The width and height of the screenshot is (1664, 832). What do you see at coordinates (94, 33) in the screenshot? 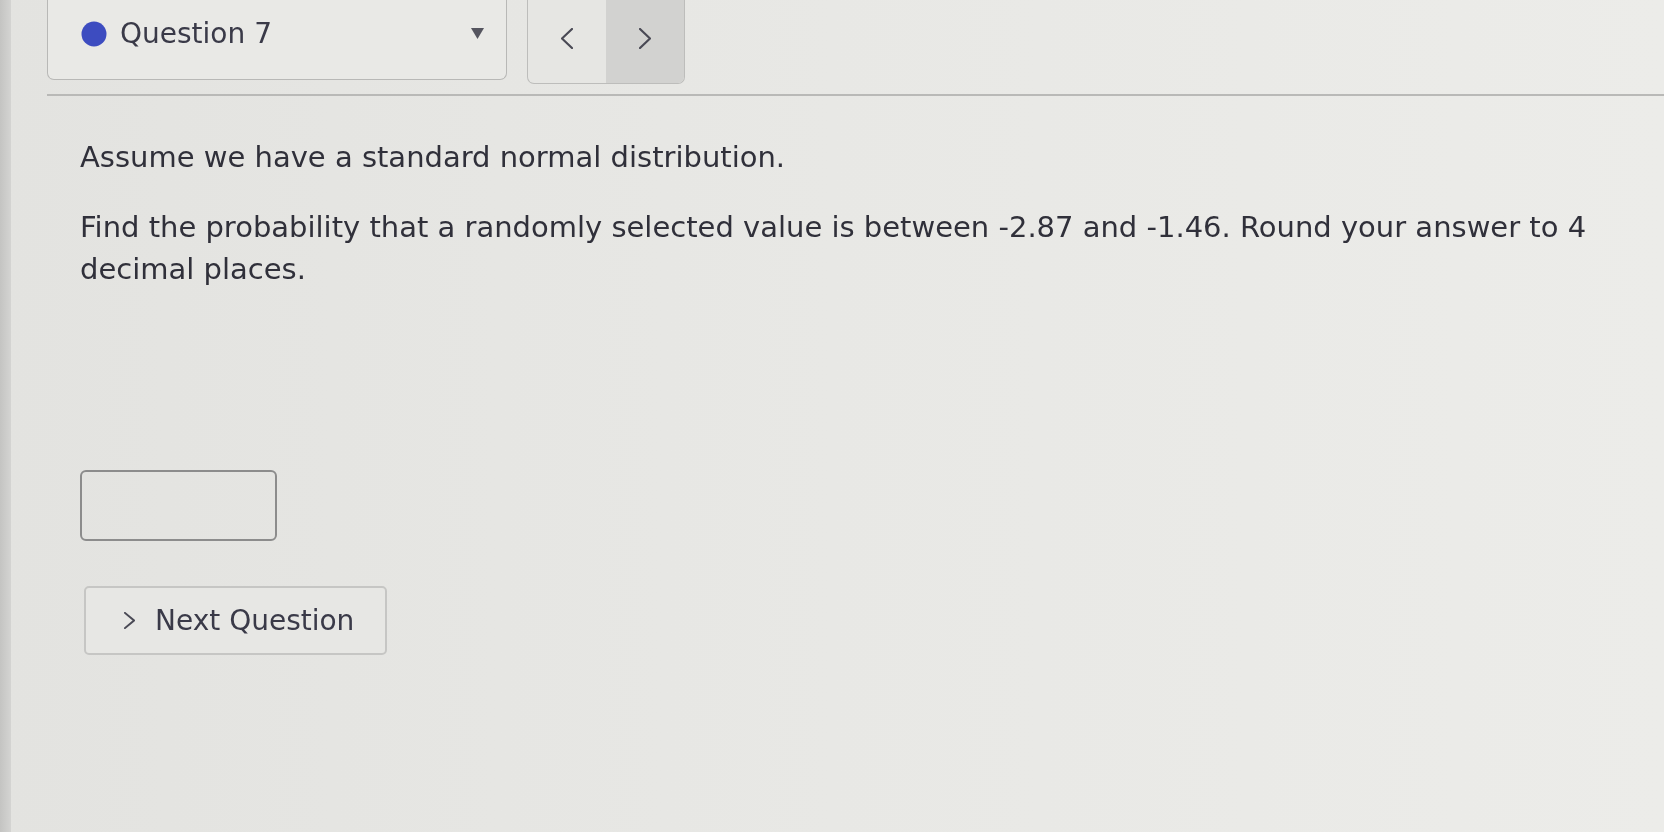
I see `status-dot-icon` at bounding box center [94, 33].